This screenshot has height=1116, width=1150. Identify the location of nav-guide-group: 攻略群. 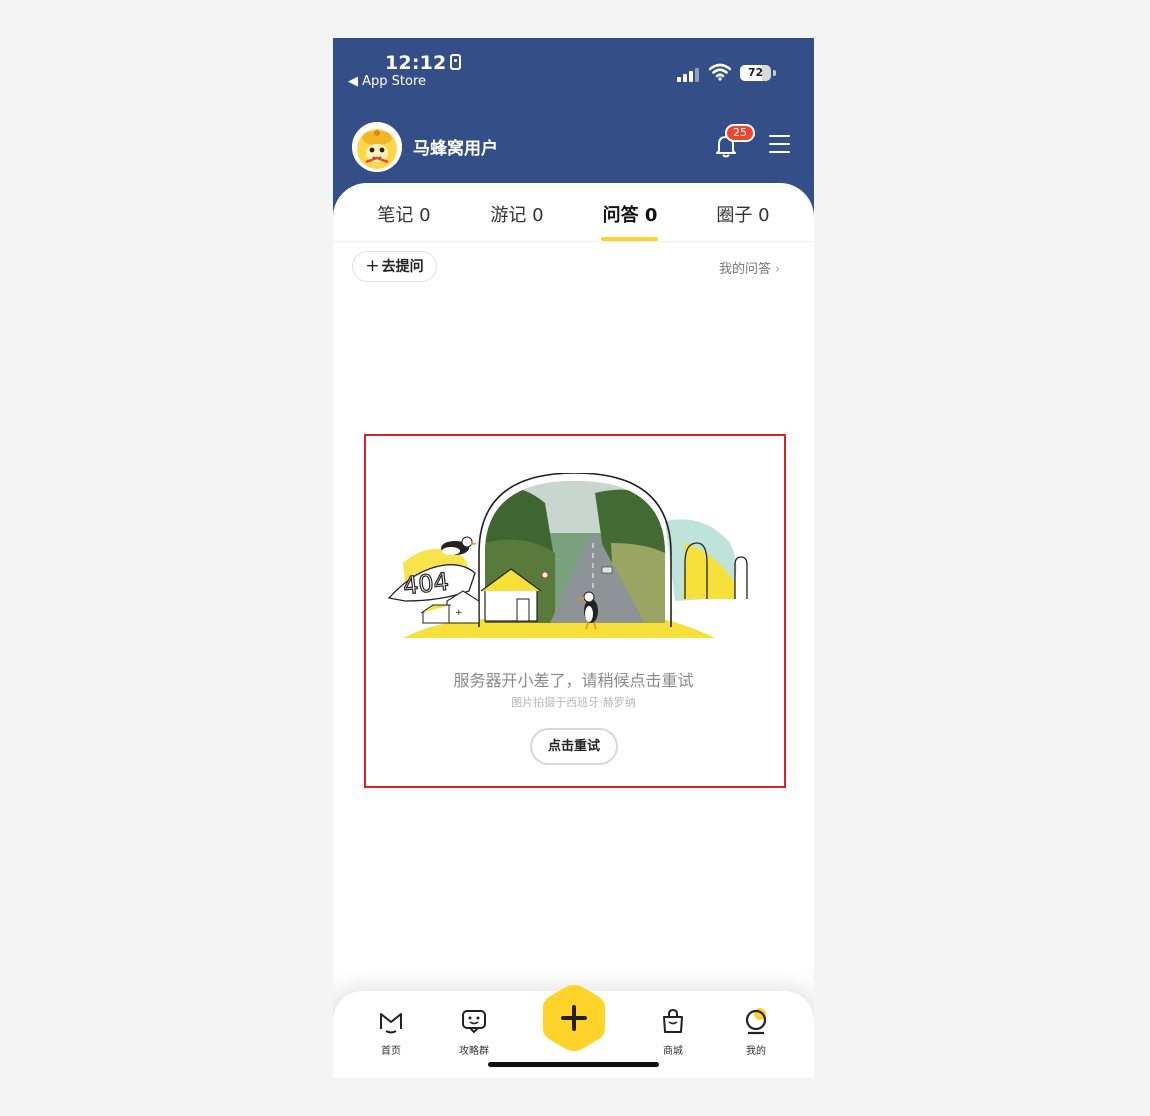
(474, 1032).